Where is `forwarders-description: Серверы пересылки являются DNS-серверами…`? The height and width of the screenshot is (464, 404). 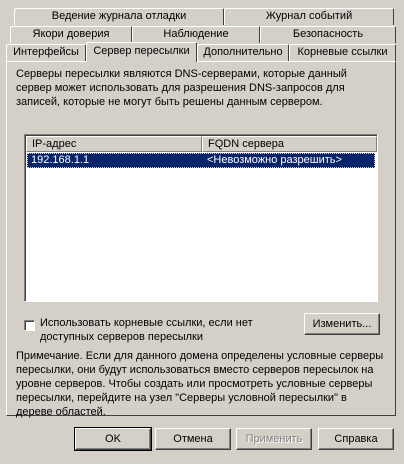
forwarders-description: Серверы пересылки являются DNS-серверами… is located at coordinates (181, 88).